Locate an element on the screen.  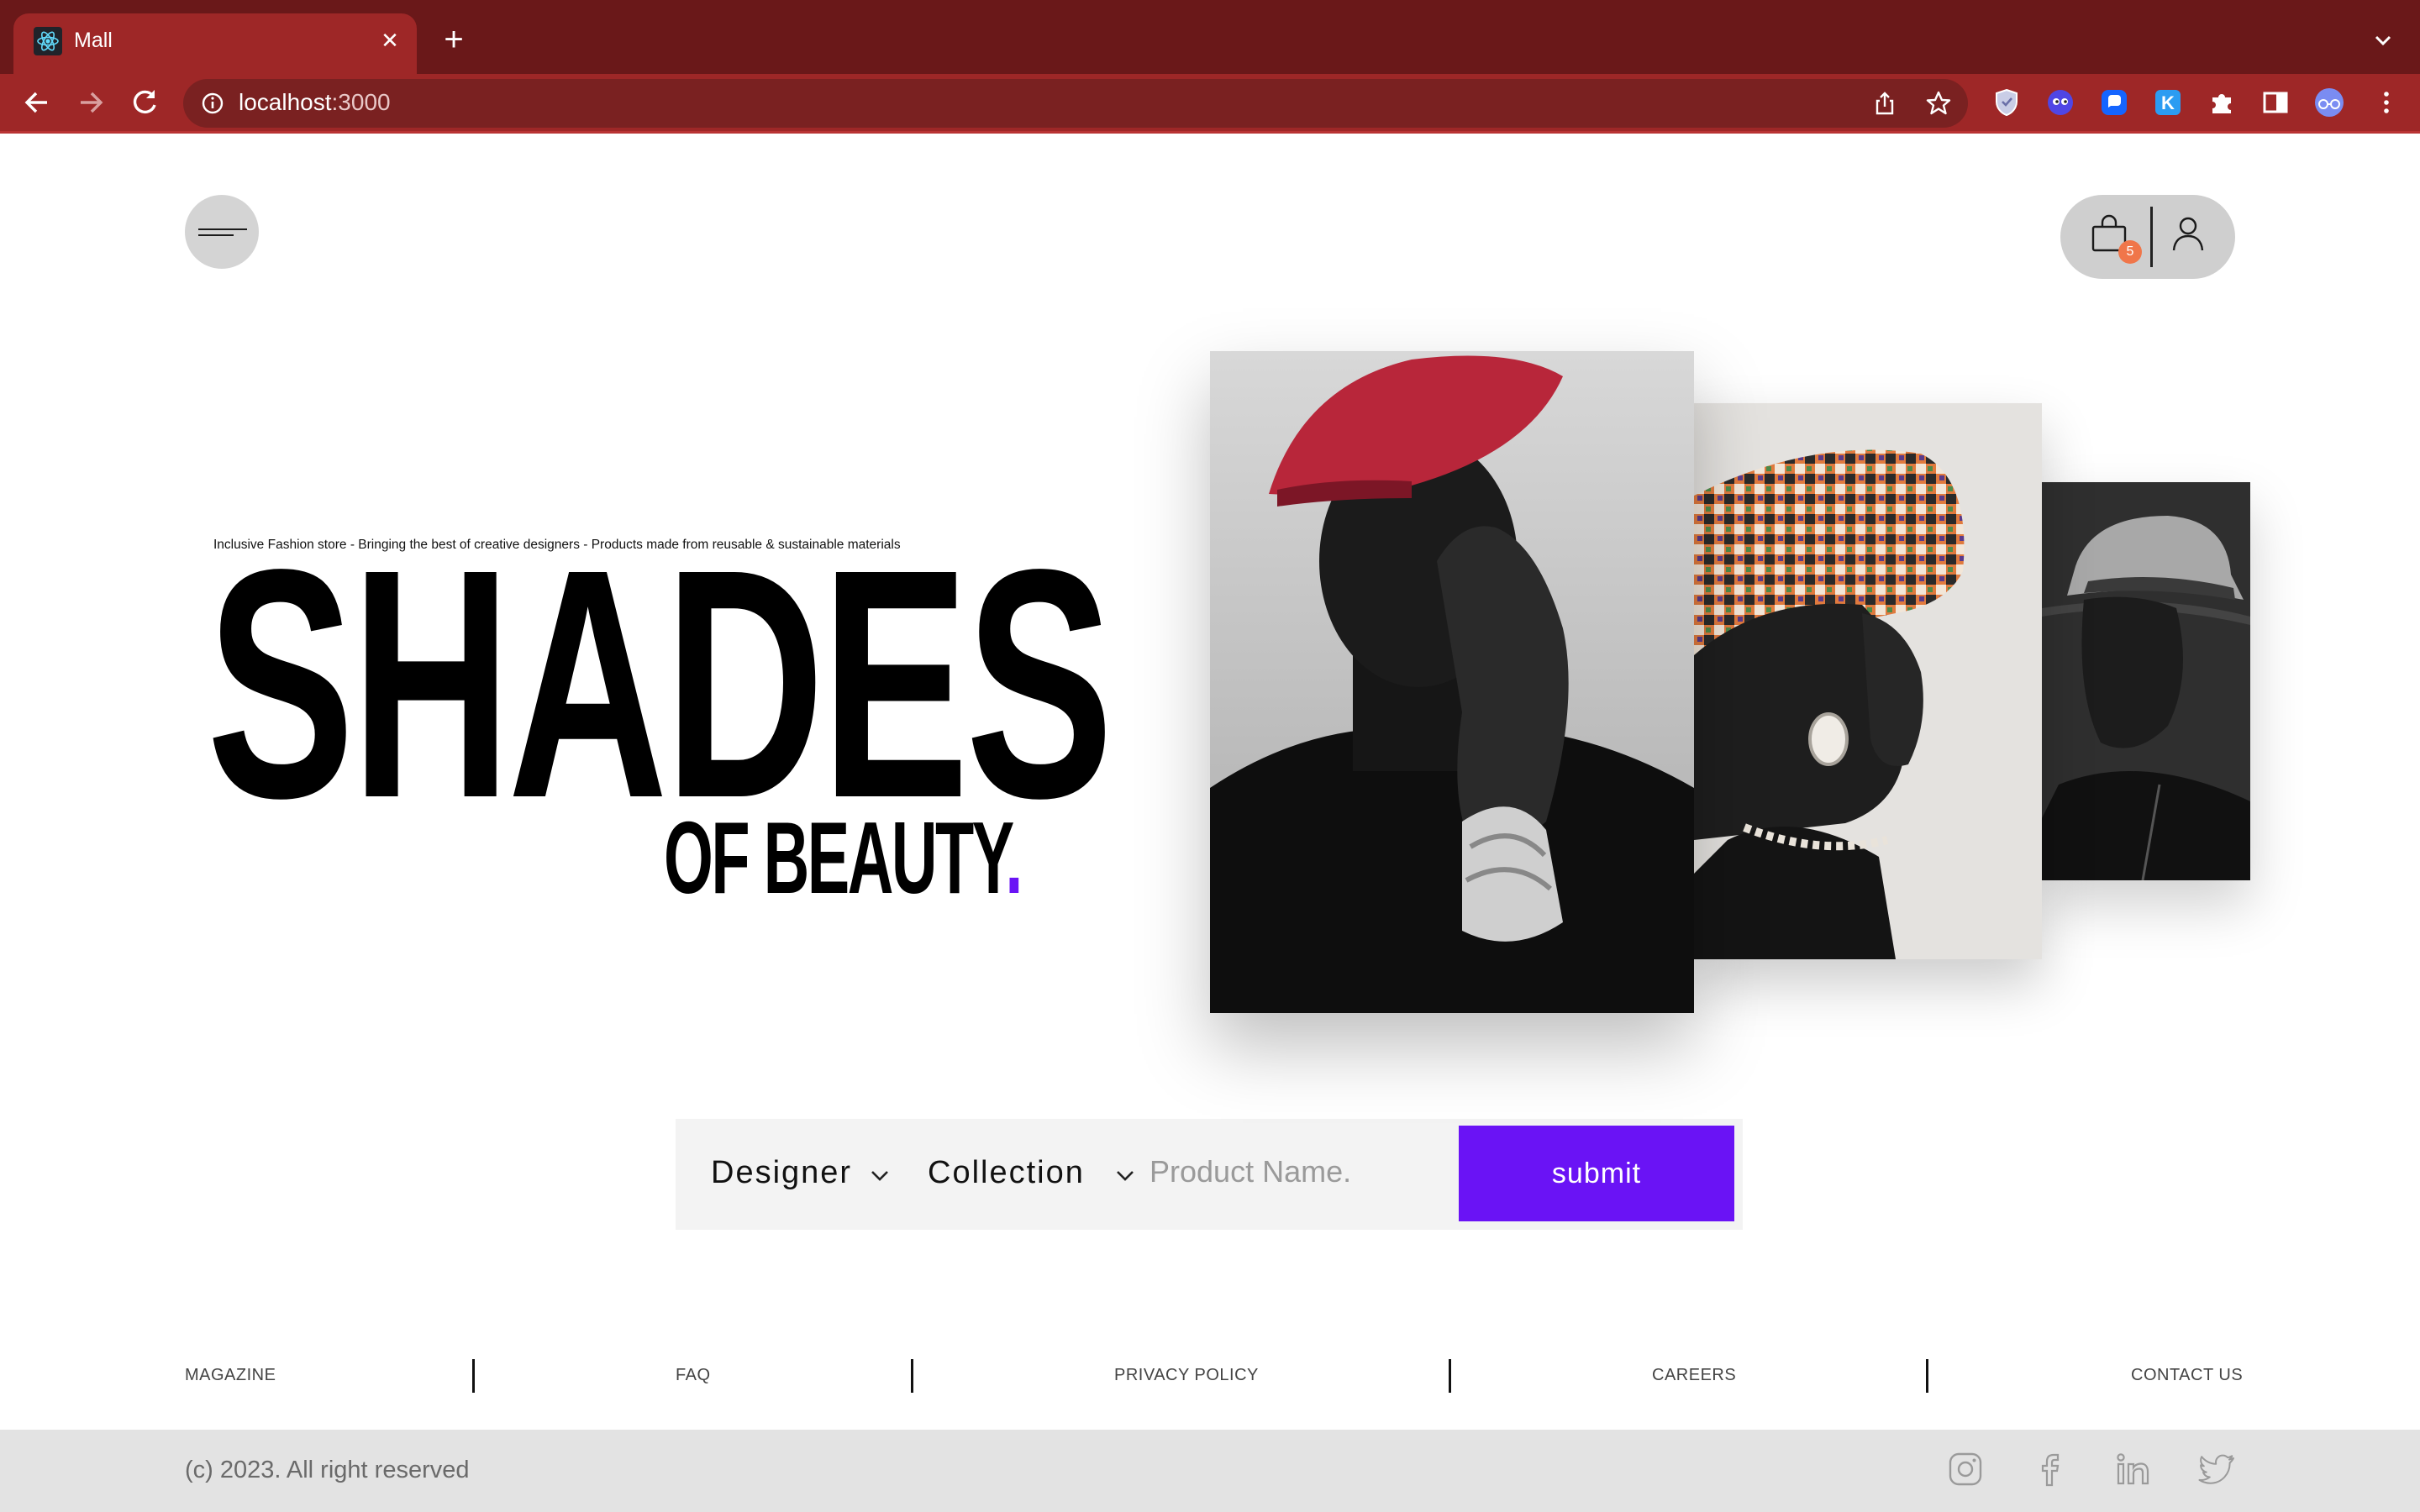
designer-dropdown: Designer is located at coordinates (781, 1172).